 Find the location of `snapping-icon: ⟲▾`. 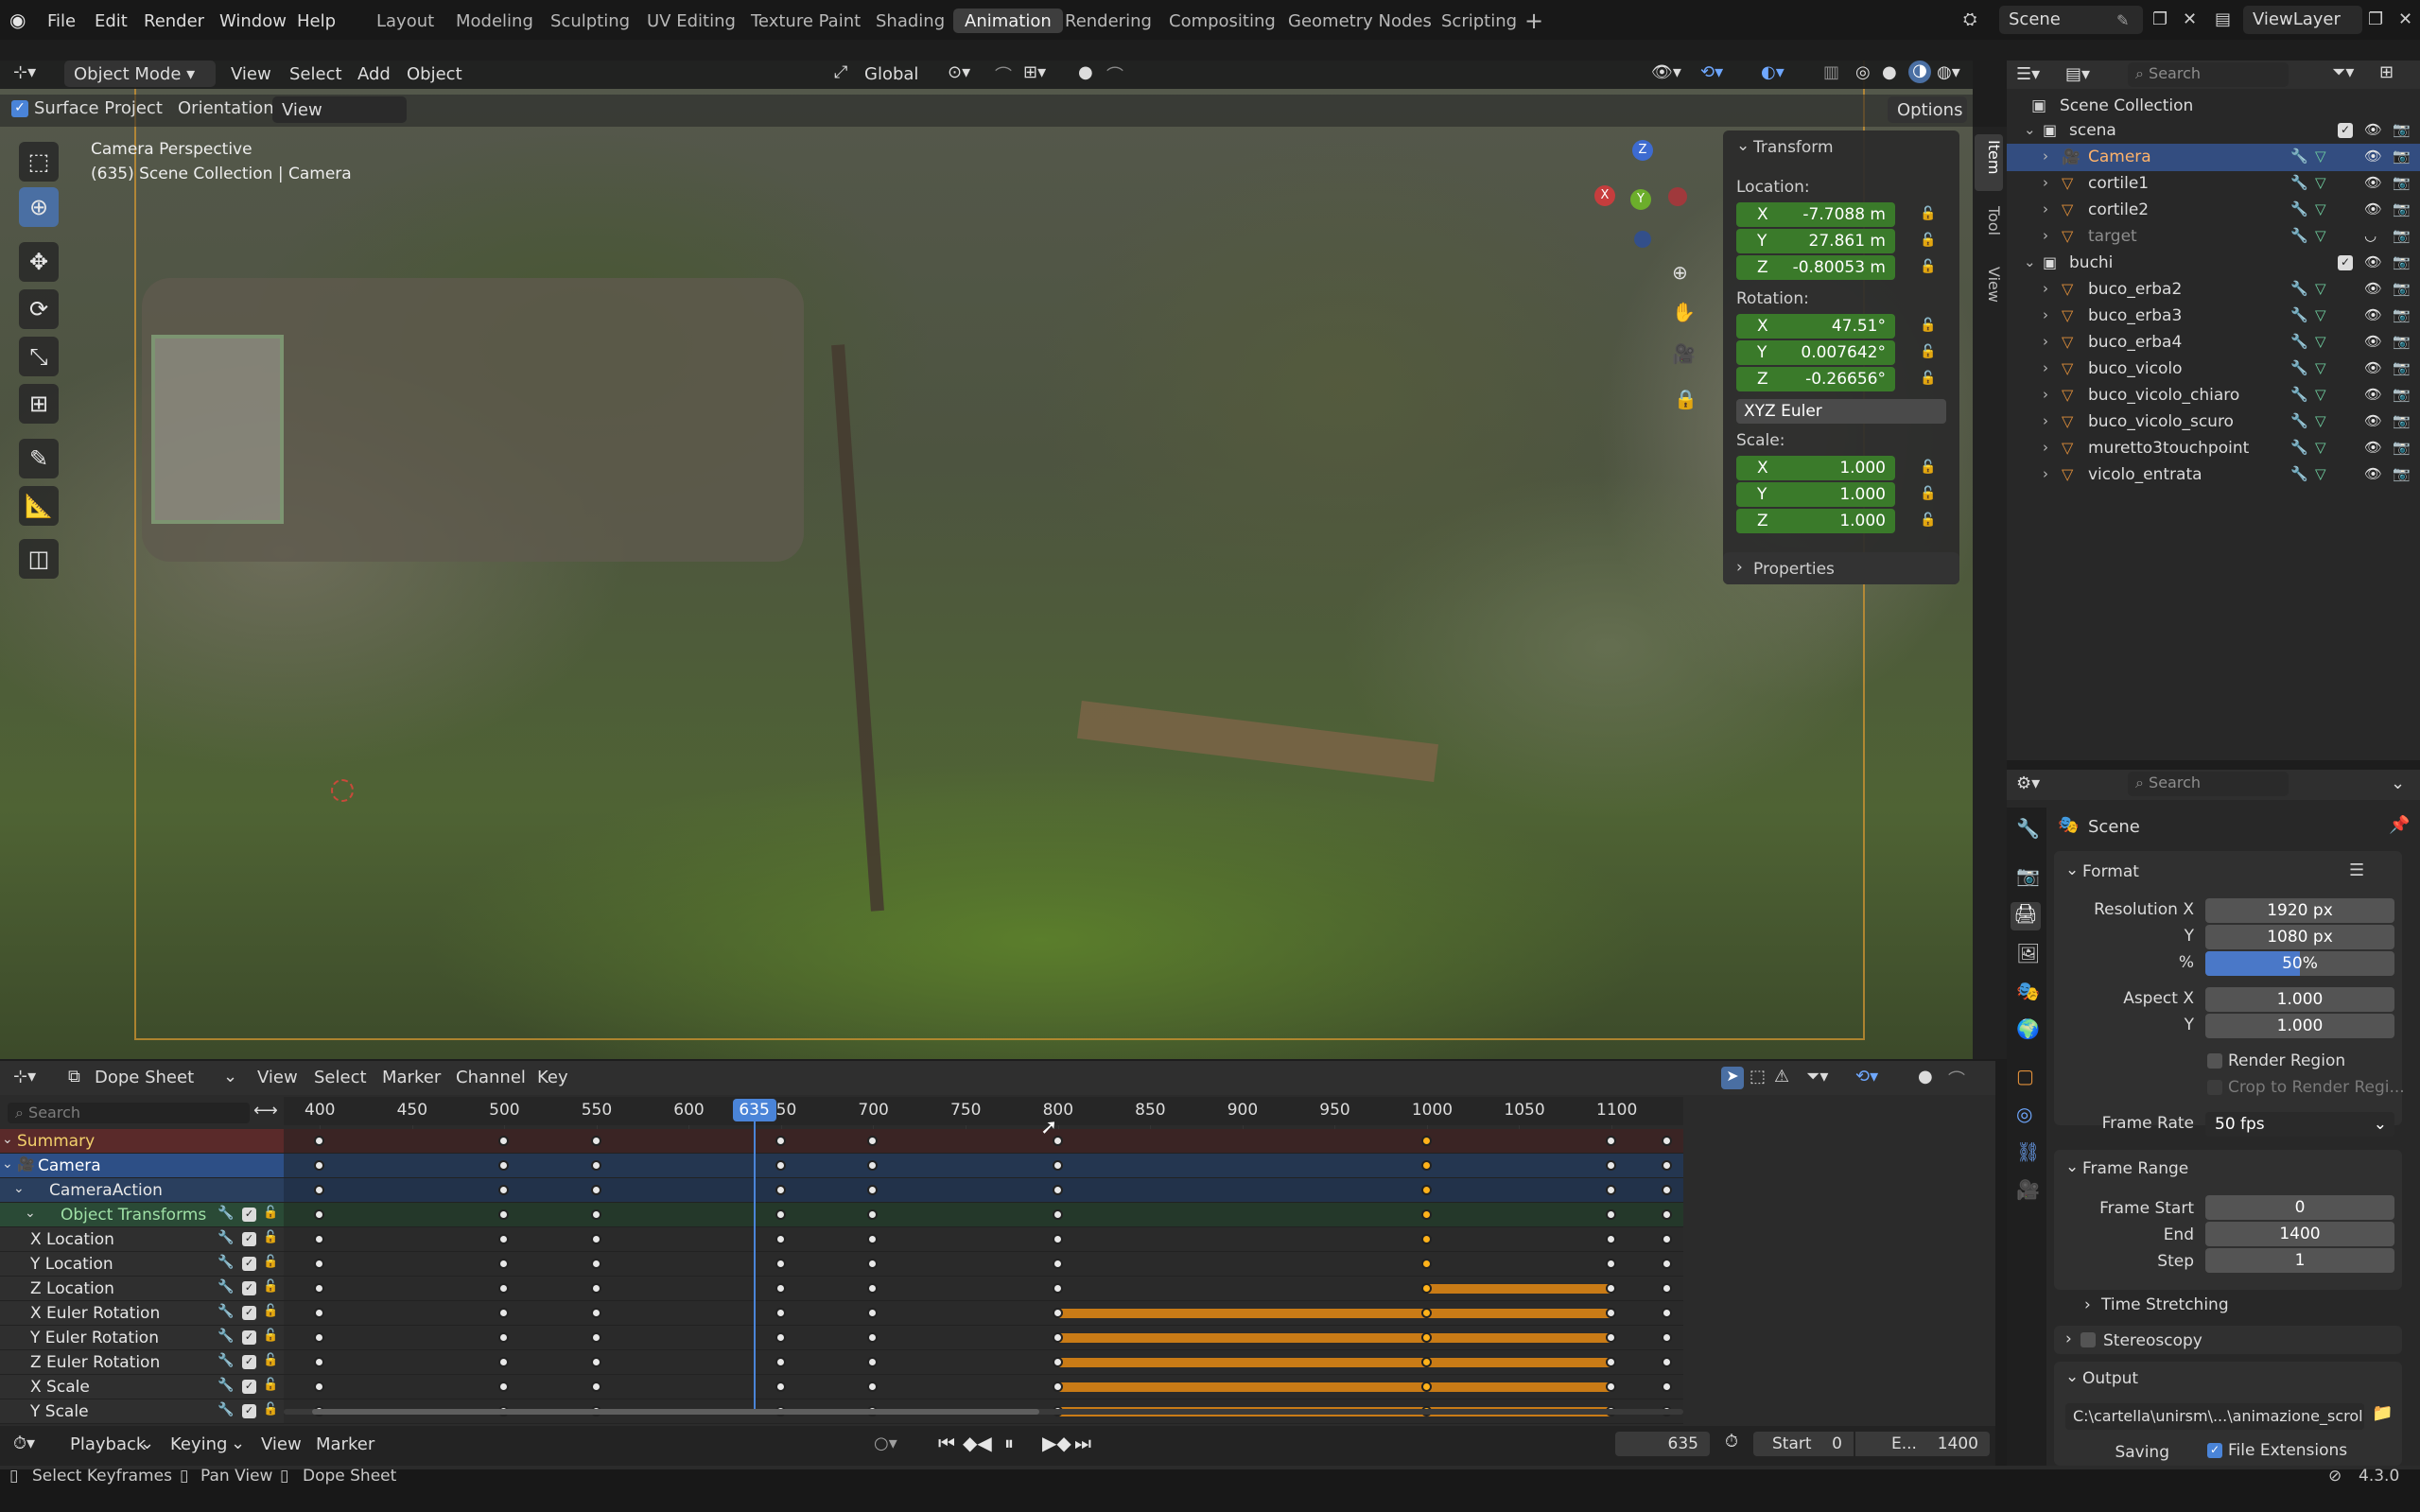

snapping-icon: ⟲▾ is located at coordinates (1867, 1076).